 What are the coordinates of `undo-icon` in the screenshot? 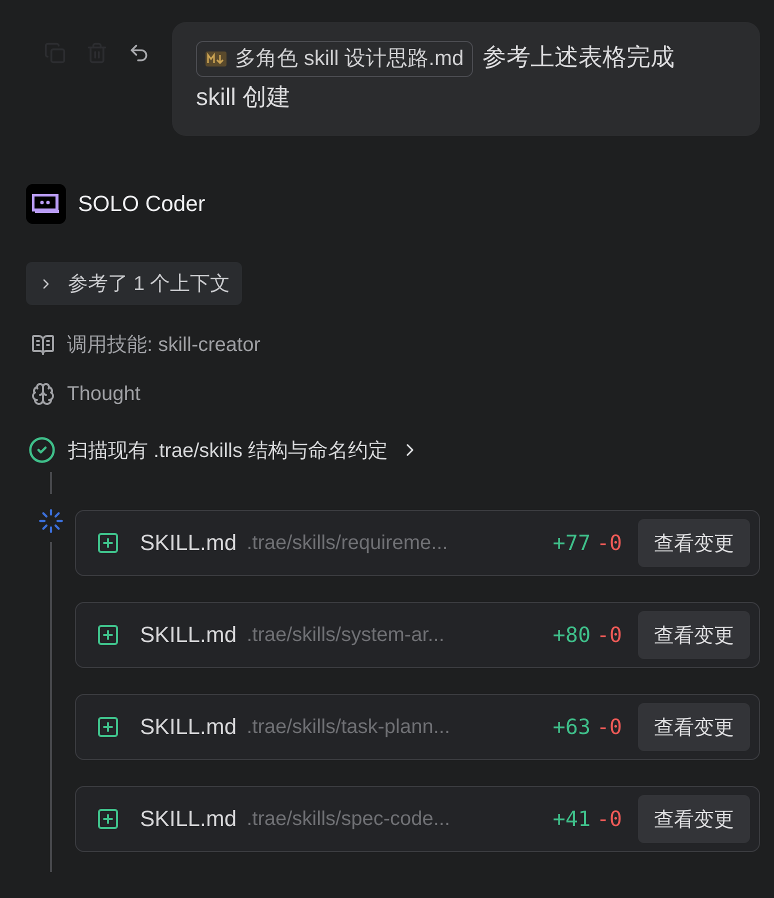 It's located at (139, 53).